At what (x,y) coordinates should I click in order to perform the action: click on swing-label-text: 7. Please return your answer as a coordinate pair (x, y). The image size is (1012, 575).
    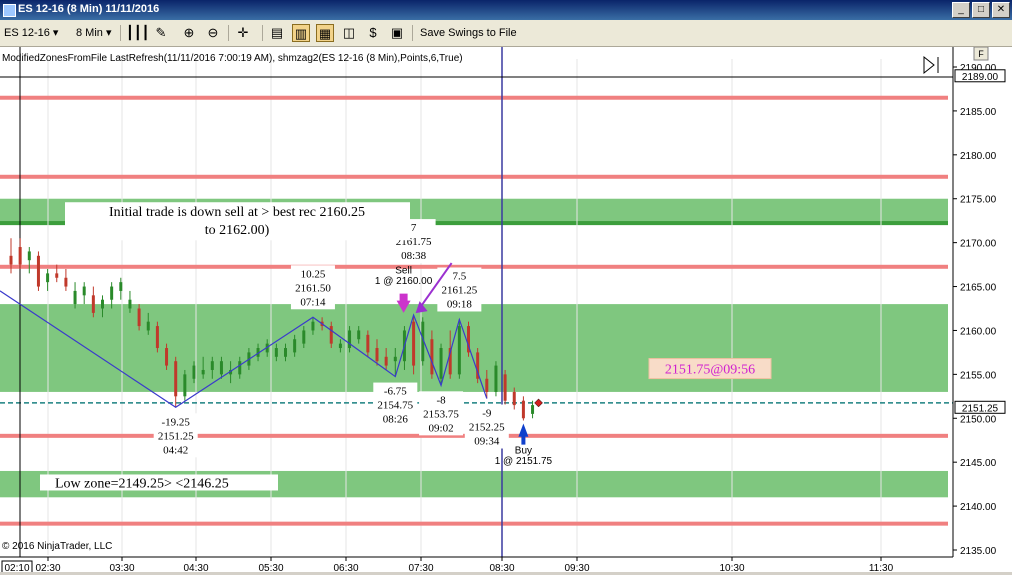
    Looking at the image, I should click on (414, 228).